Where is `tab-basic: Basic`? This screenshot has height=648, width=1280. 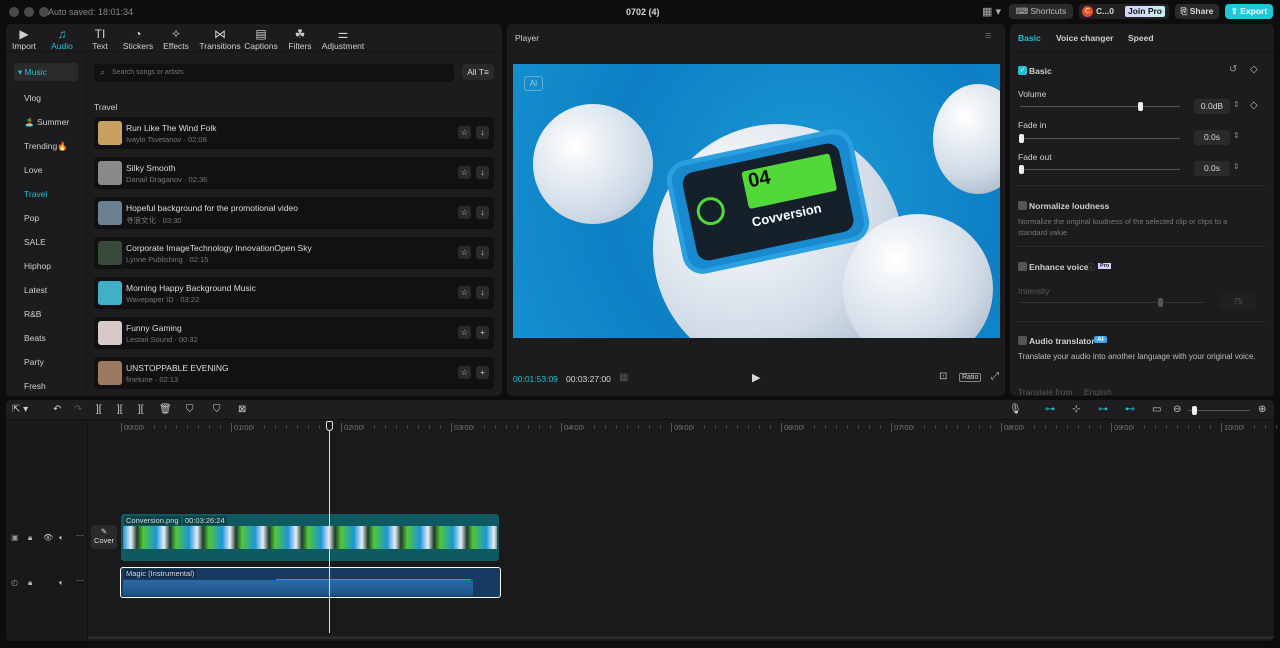 tab-basic: Basic is located at coordinates (1029, 38).